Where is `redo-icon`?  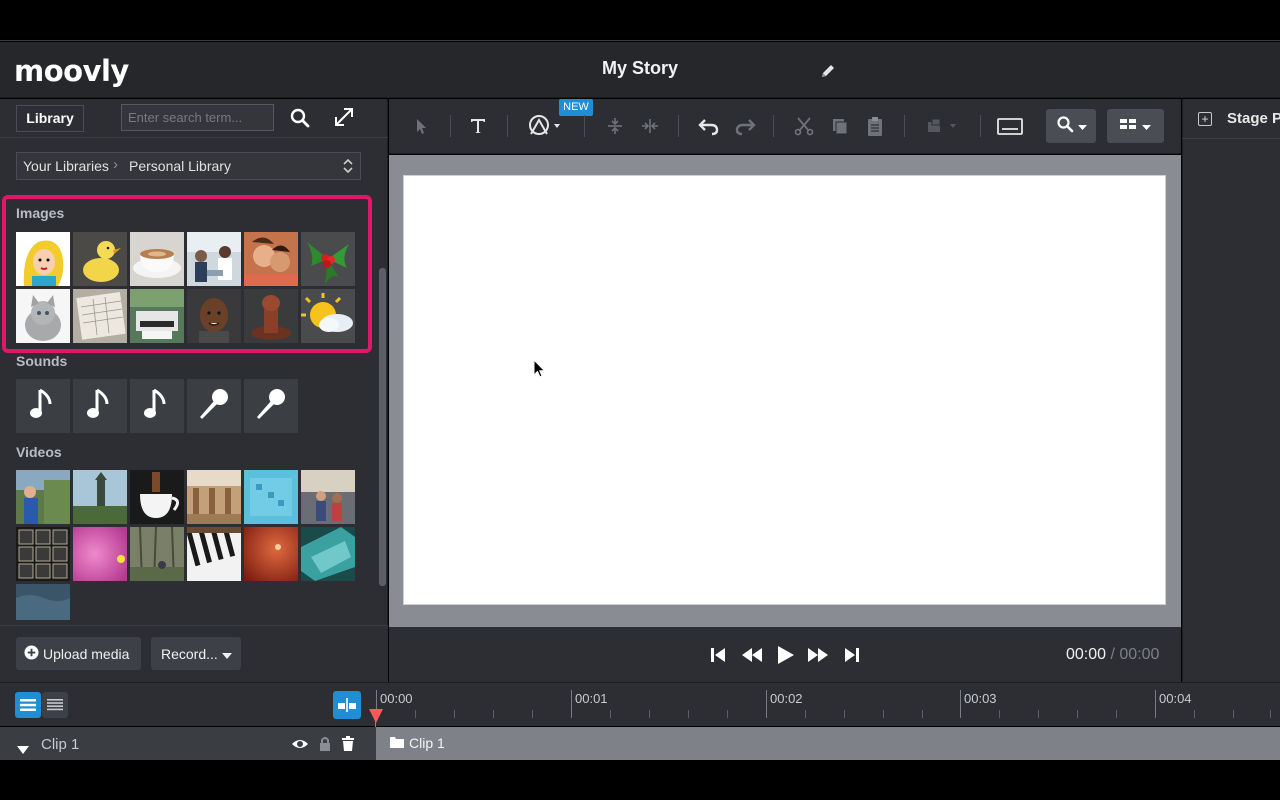 redo-icon is located at coordinates (745, 126).